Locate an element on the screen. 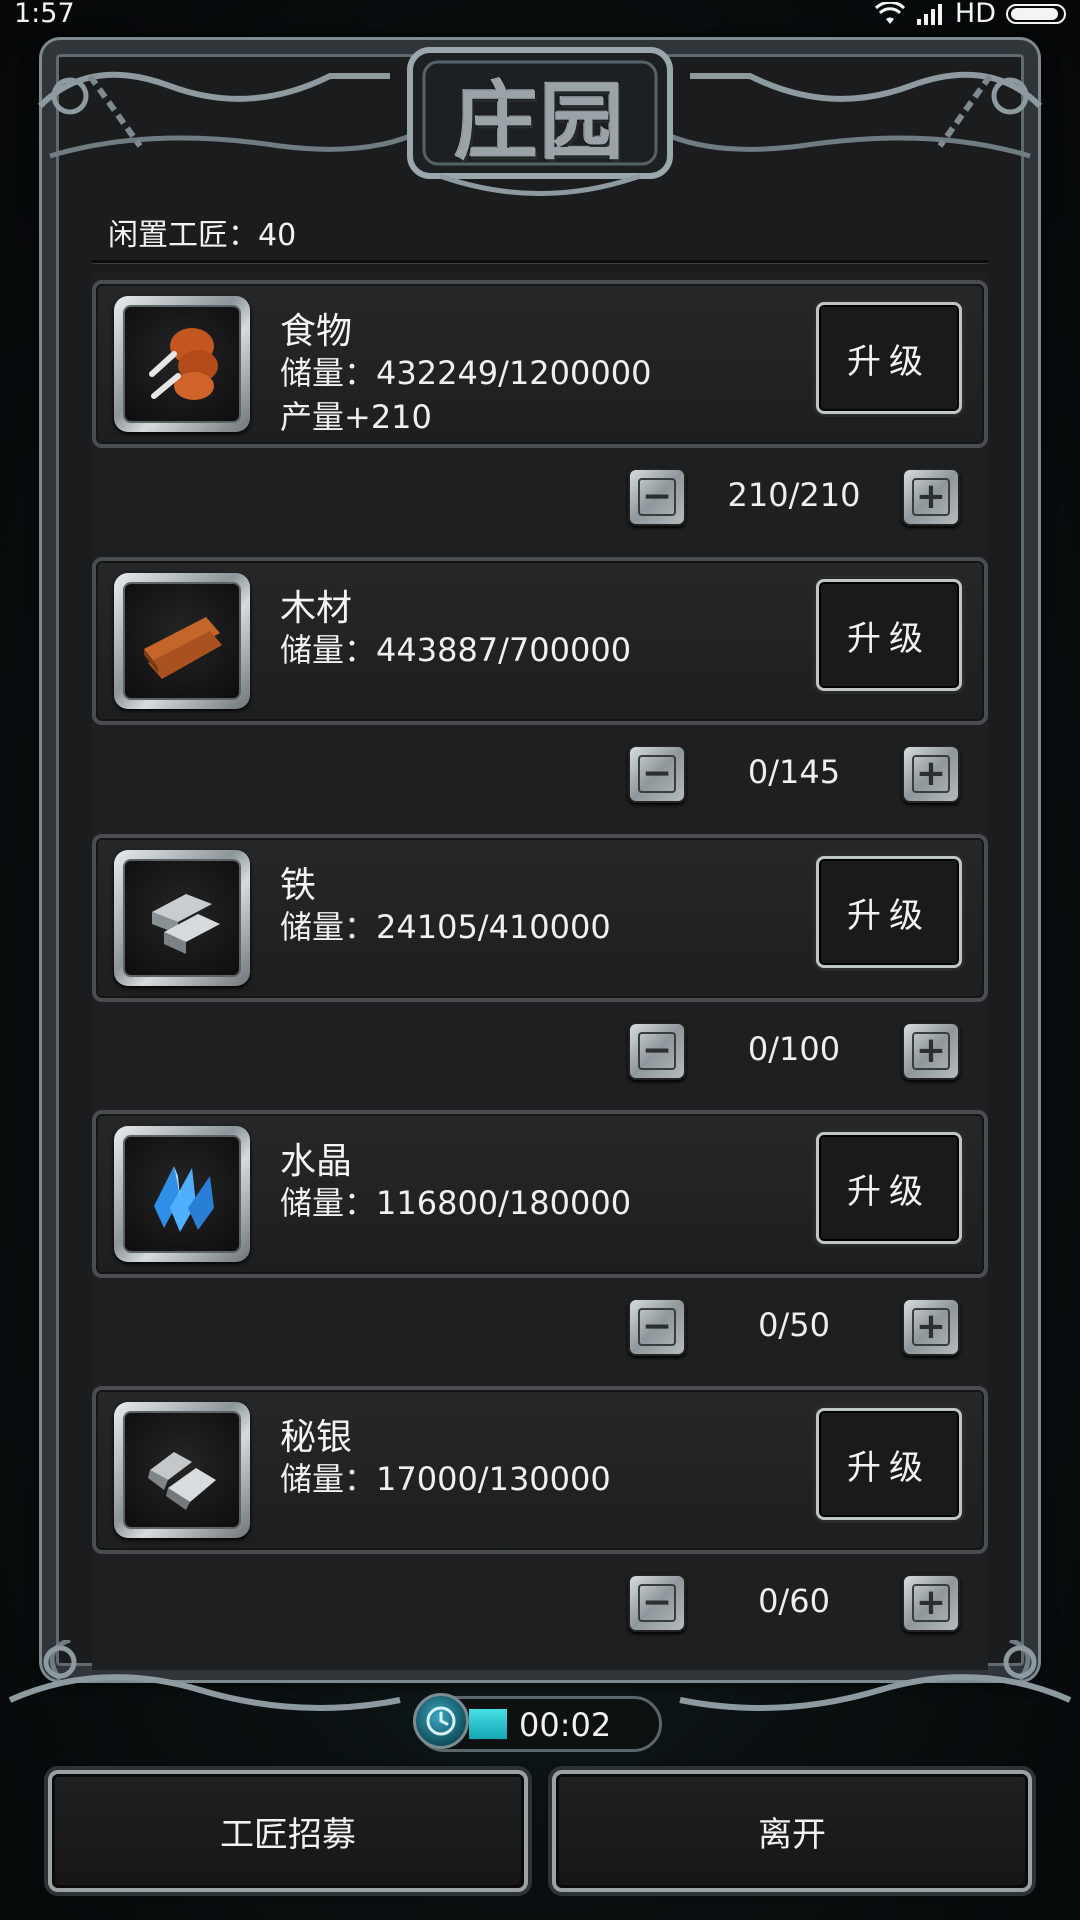 This screenshot has width=1080, height=1920. assigned-workers: 210/210 is located at coordinates (794, 495).